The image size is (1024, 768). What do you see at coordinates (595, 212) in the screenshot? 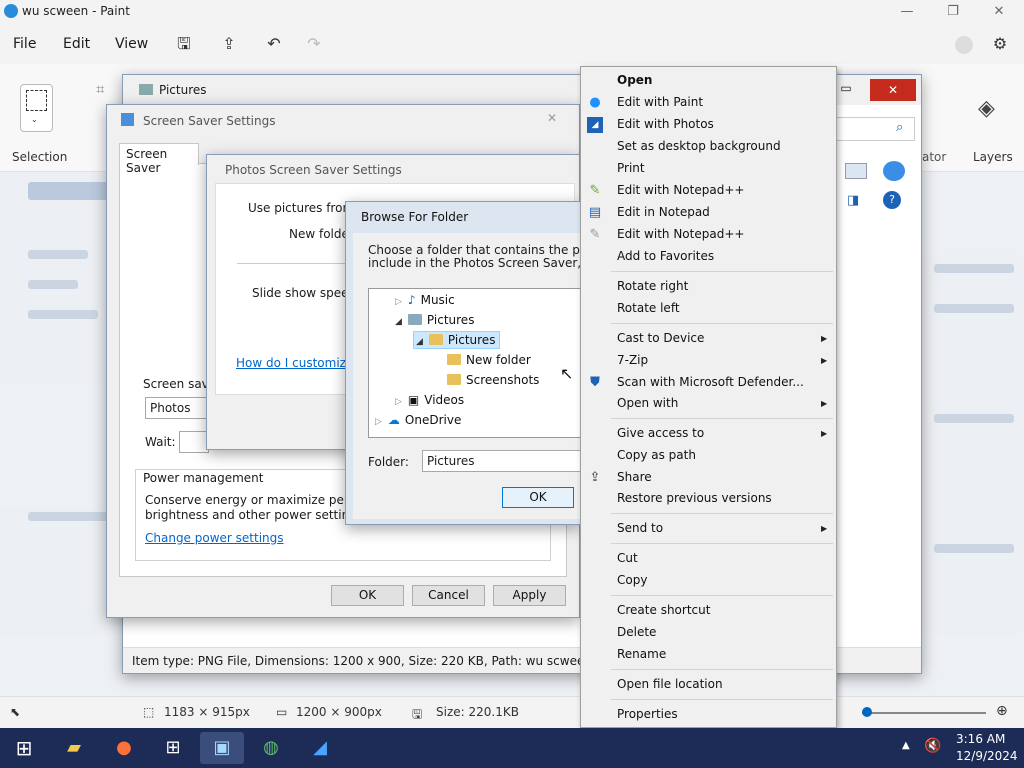
I see `notepad-icon: ▤` at bounding box center [595, 212].